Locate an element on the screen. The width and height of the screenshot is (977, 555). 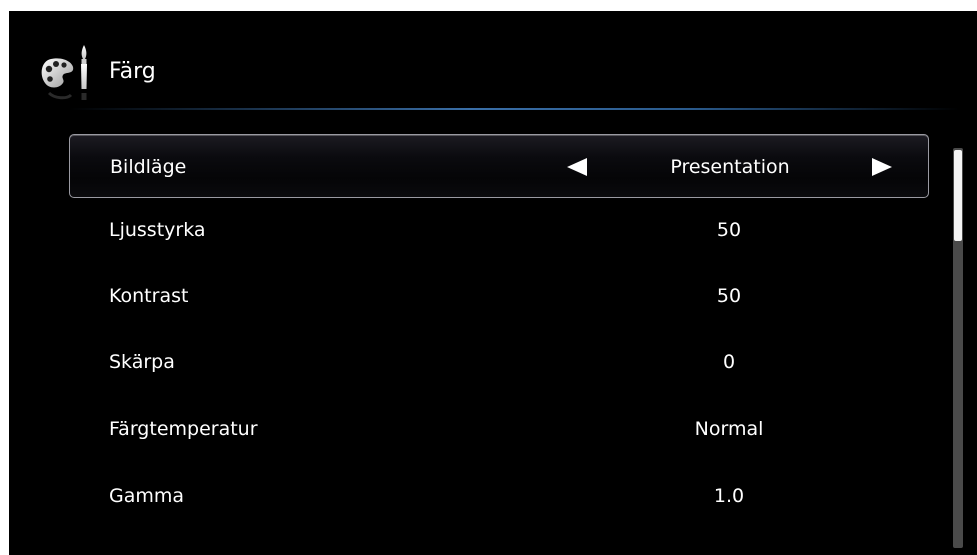
menu-row-contrast: Kontrast 50 is located at coordinates (499, 296).